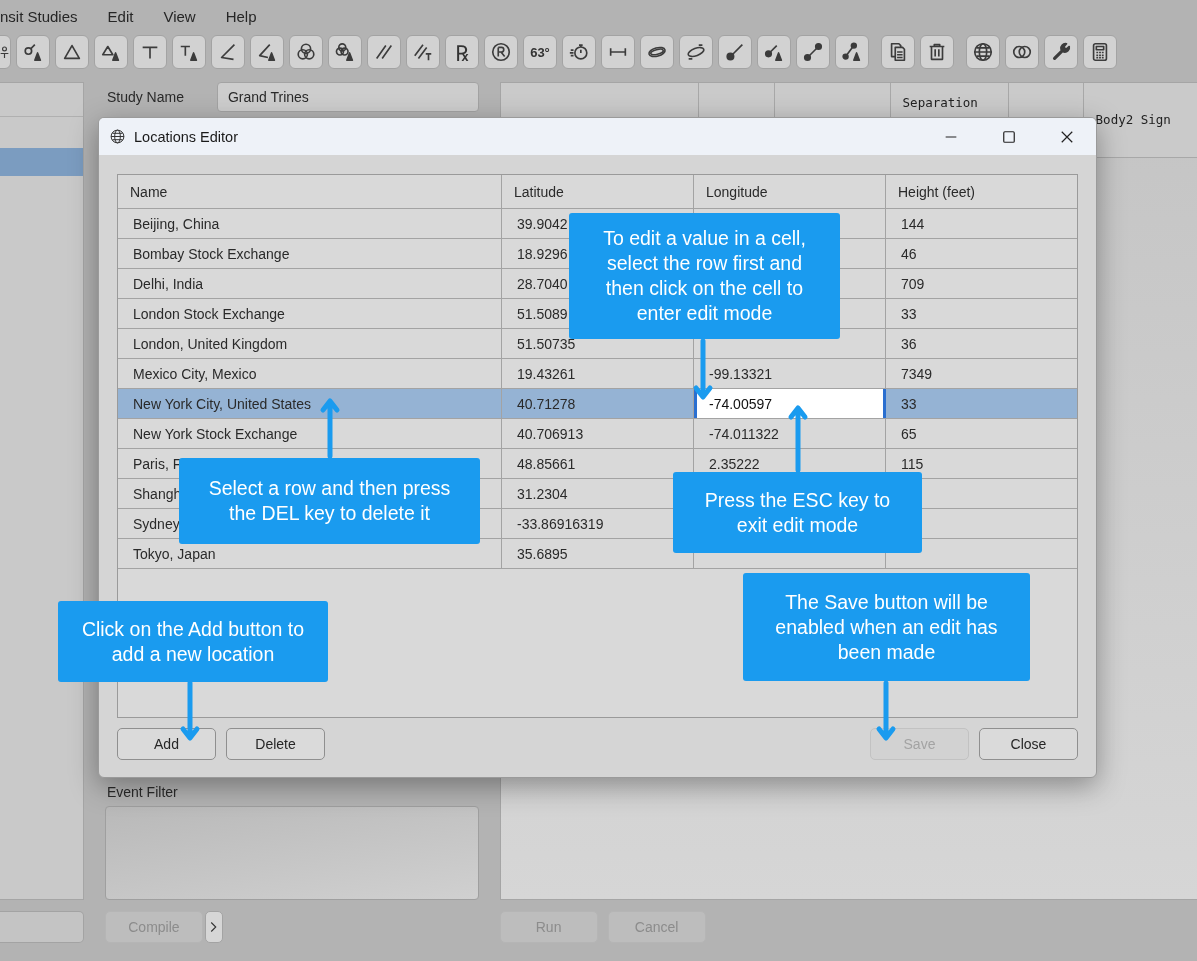 The width and height of the screenshot is (1197, 961). I want to click on column-header: Body2 Sign, so click(1140, 120).